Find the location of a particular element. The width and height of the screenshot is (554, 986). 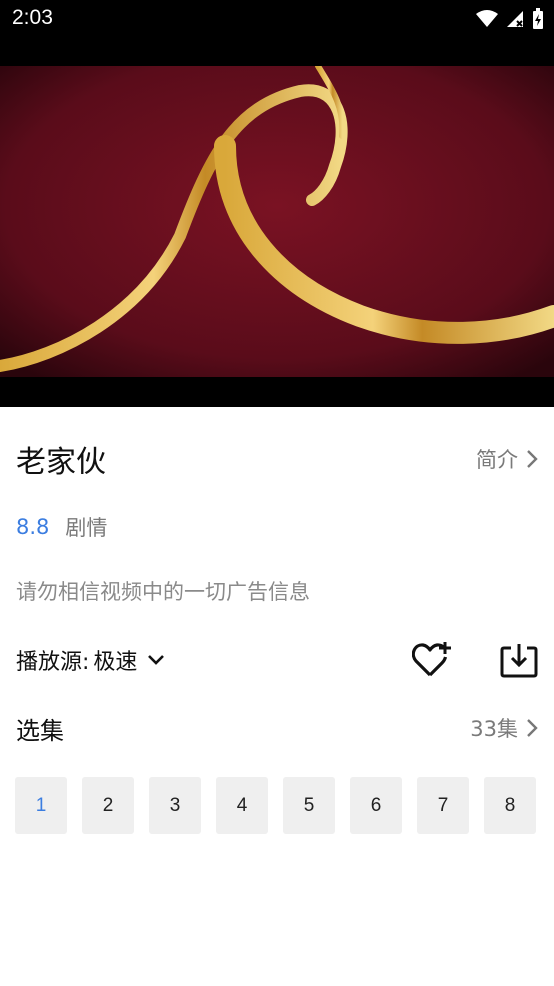

meta-row: 8.8 剧情 is located at coordinates (277, 527).